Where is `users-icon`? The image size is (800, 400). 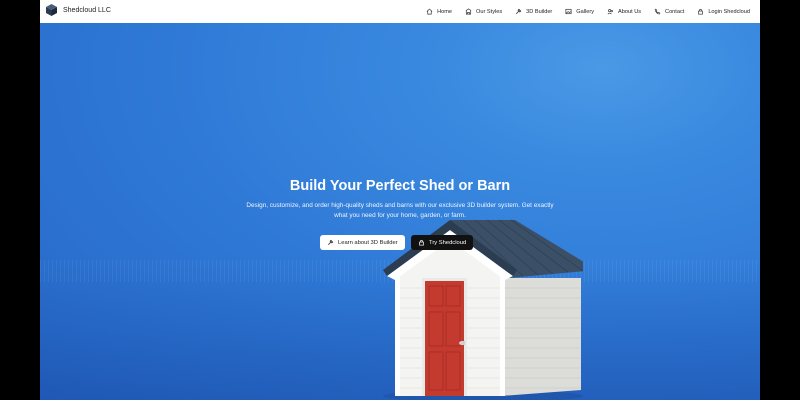
users-icon is located at coordinates (610, 12).